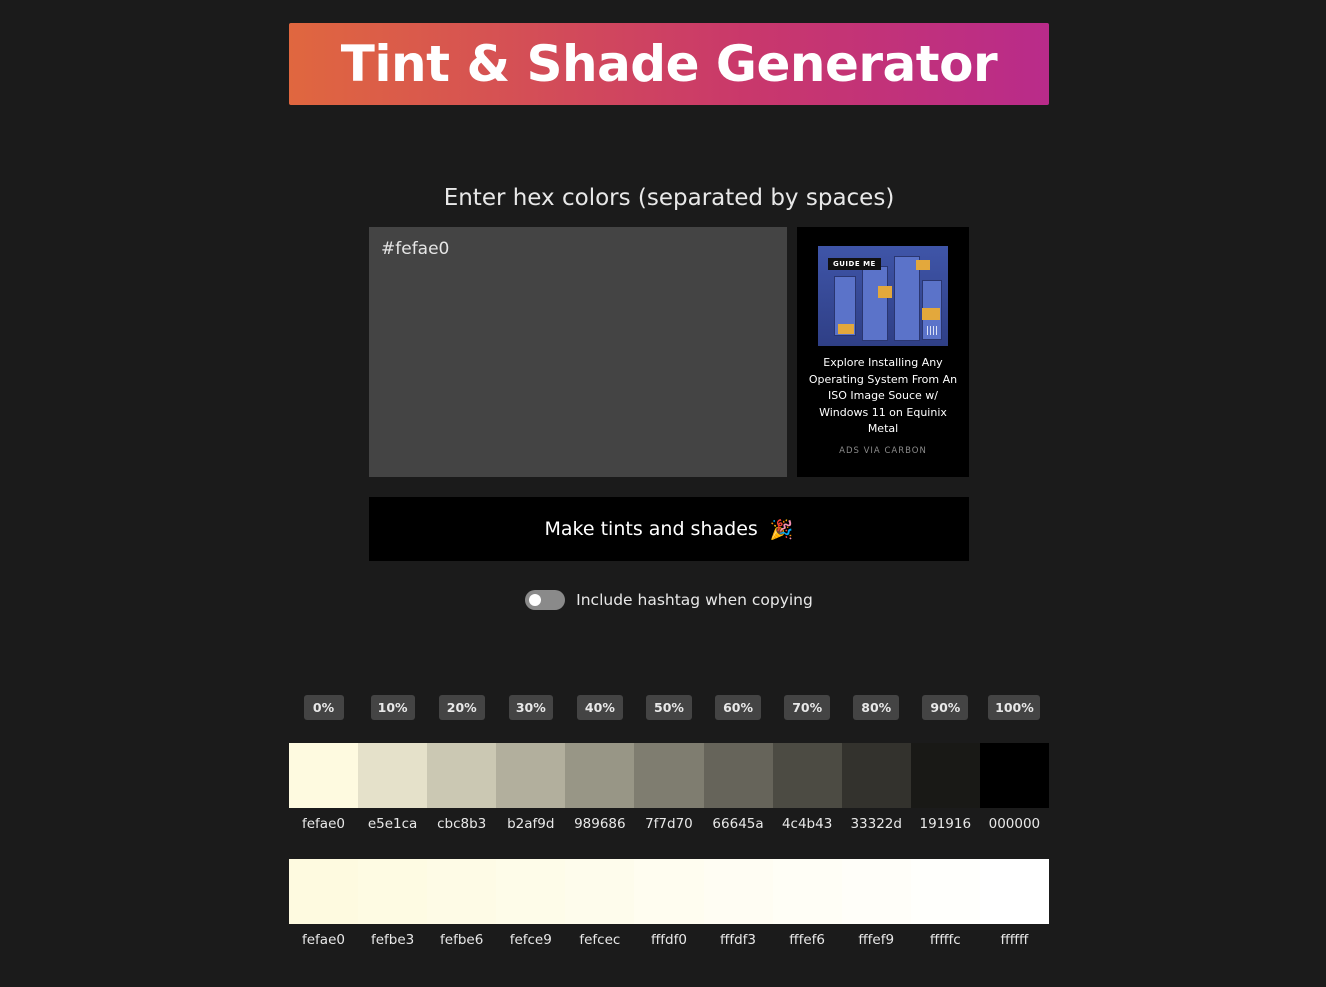 Image resolution: width=1326 pixels, height=987 pixels. I want to click on ad-image: GUIDE ME ||||, so click(883, 296).